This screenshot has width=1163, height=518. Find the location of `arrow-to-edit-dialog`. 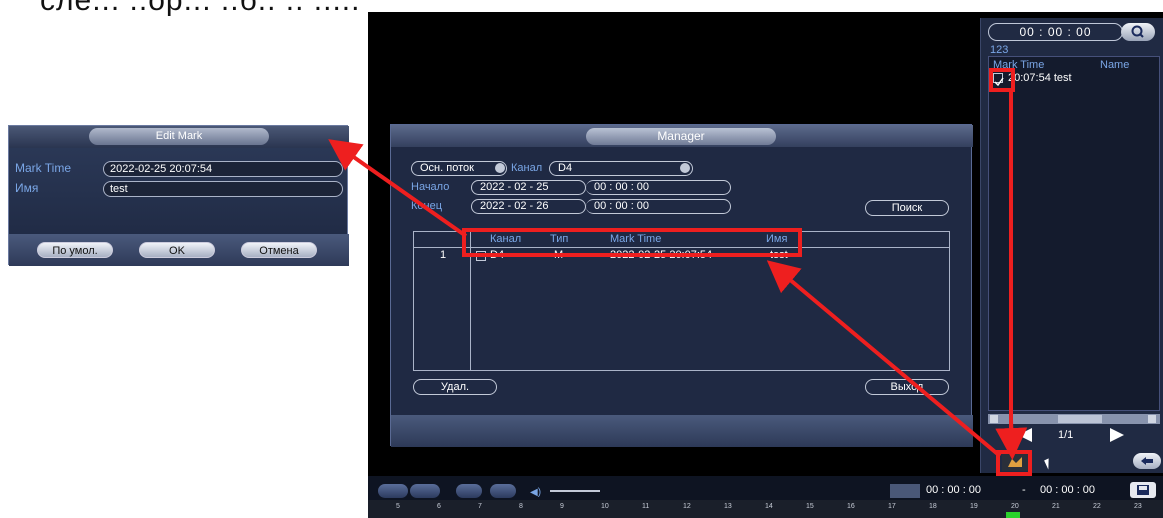

arrow-to-edit-dialog is located at coordinates (398, 188).